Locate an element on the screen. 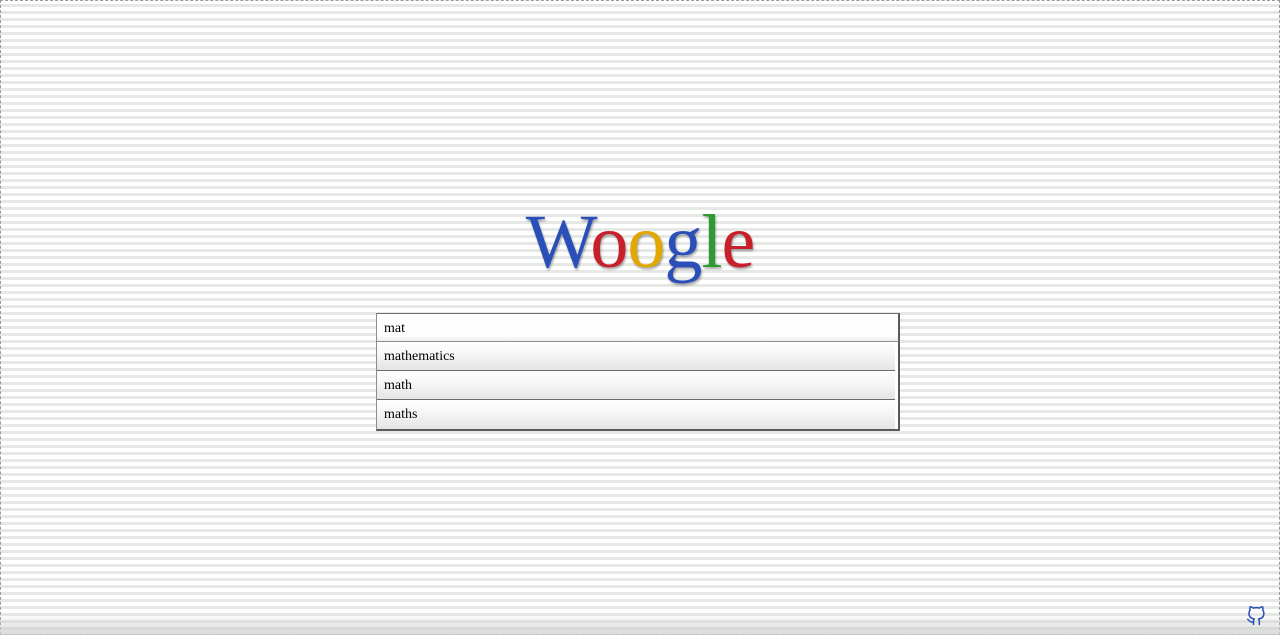  suggestion-item: maths is located at coordinates (636, 414).